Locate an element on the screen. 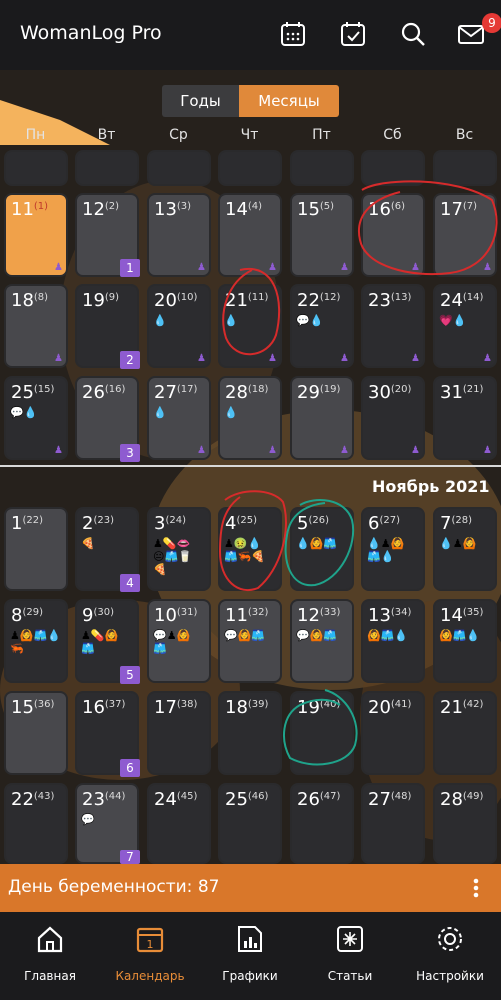  pregnancy-day-count: (7) is located at coordinates (470, 206).